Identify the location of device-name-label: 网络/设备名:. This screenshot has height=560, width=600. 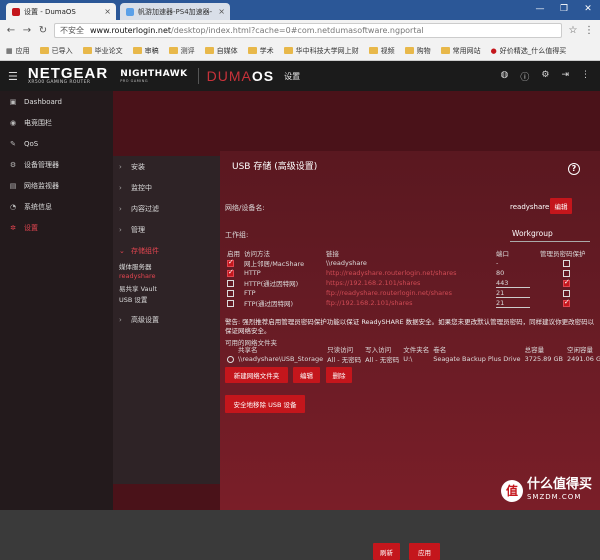
(245, 208).